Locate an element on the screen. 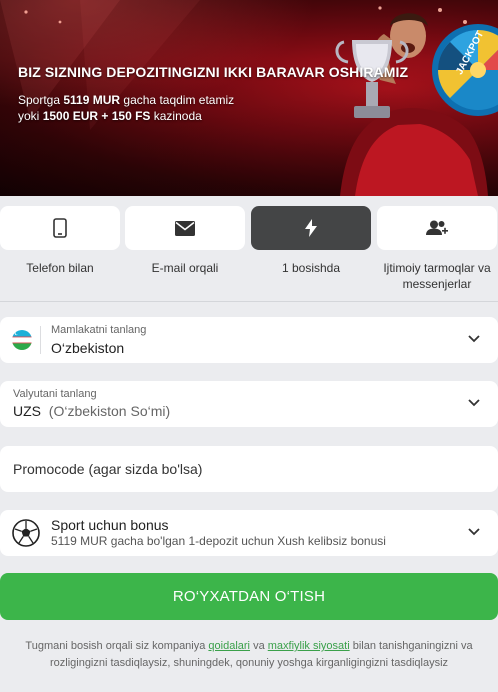 The width and height of the screenshot is (498, 692). rules-link: qoidalari is located at coordinates (229, 646).